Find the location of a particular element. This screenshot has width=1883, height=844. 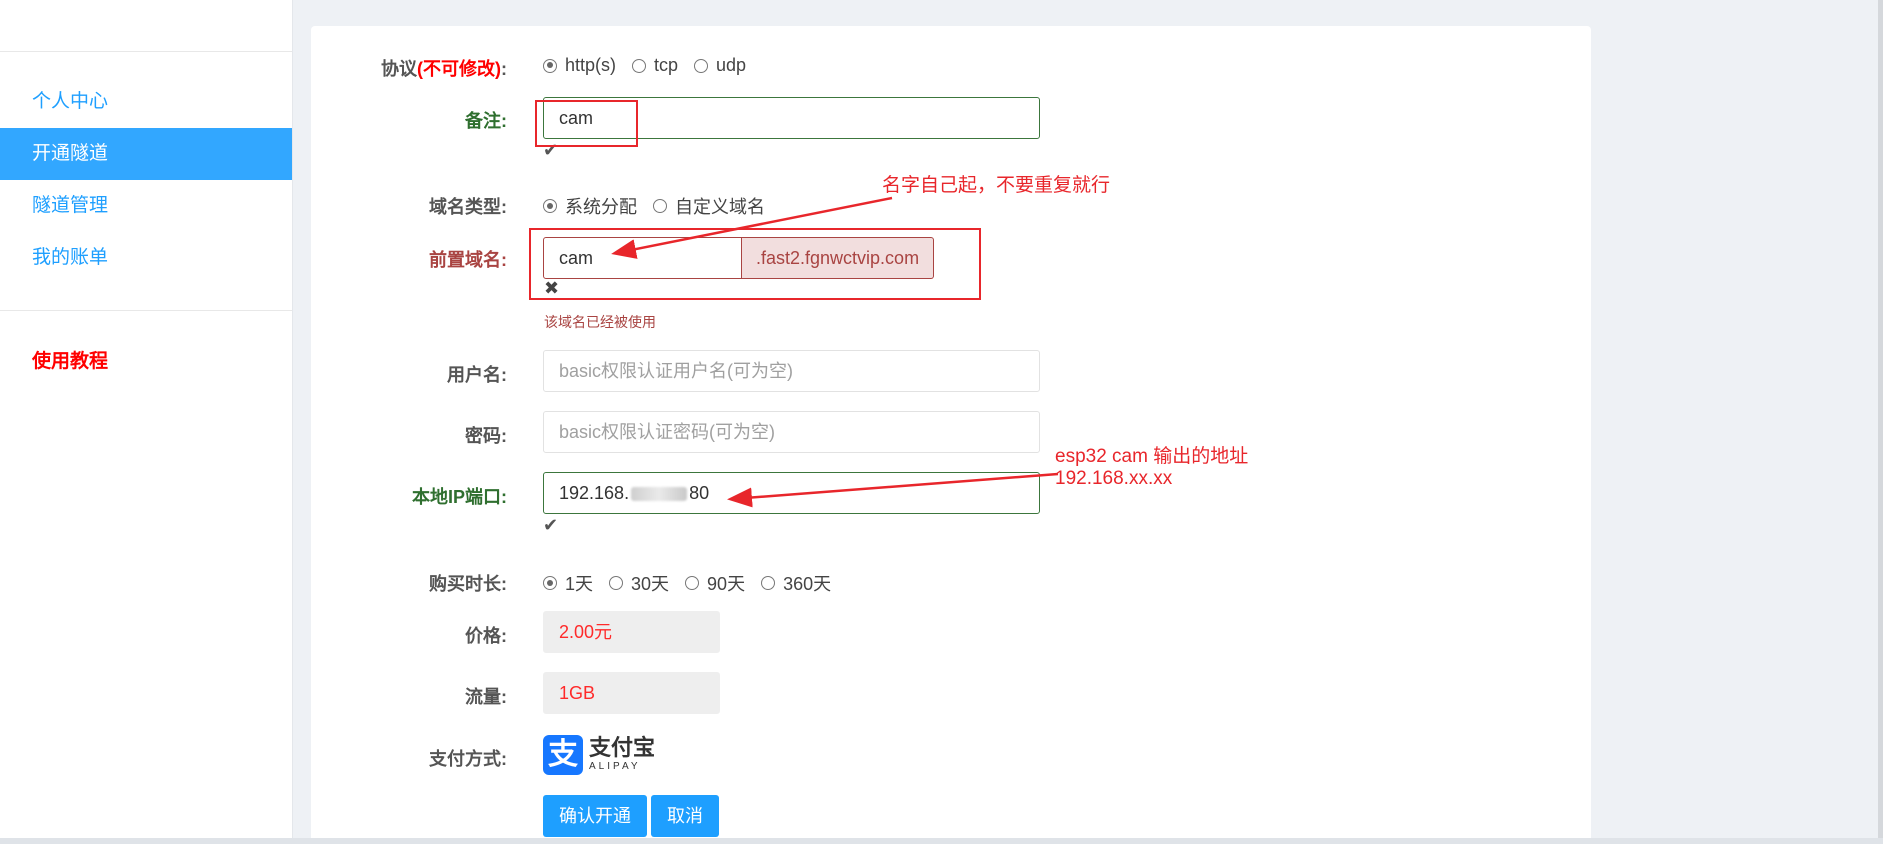

arrow-to-domain is located at coordinates (752, 227).